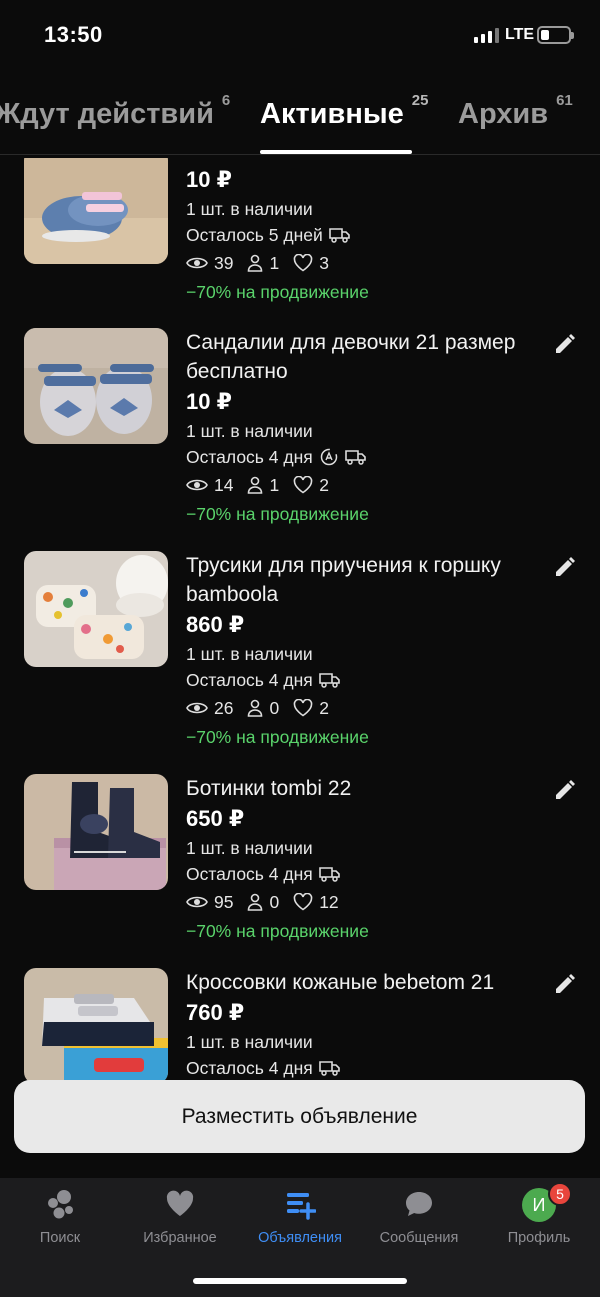 The height and width of the screenshot is (1297, 600). I want to click on status-bar: 13:50 LTE, so click(300, 36).